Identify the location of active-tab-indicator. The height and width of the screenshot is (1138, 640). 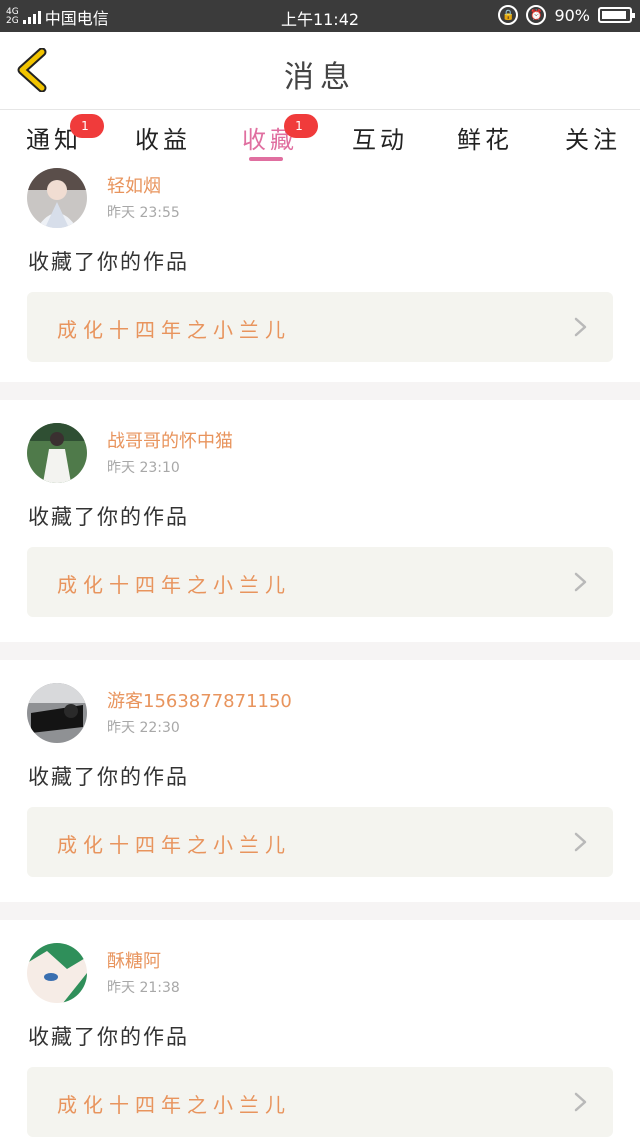
(266, 159).